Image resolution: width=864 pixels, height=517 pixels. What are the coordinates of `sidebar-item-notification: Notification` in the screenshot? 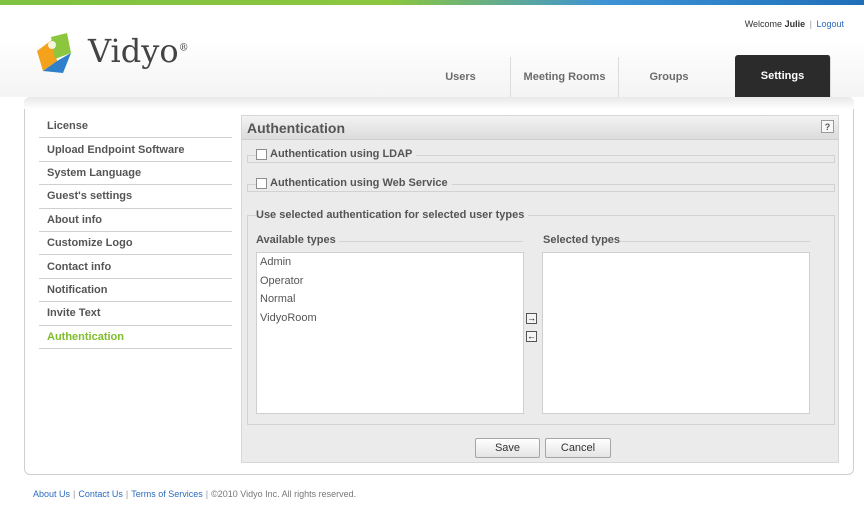 It's located at (135, 291).